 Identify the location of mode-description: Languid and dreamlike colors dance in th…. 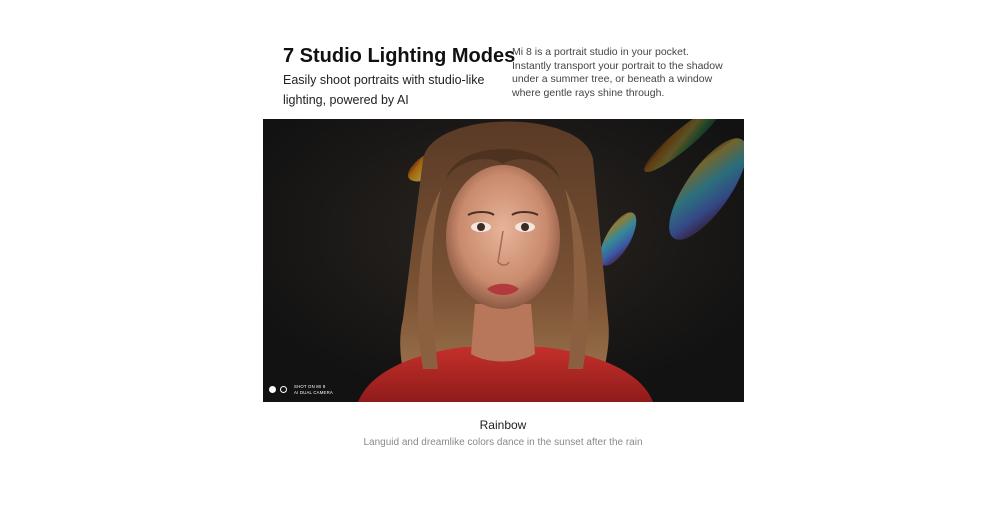
(503, 442).